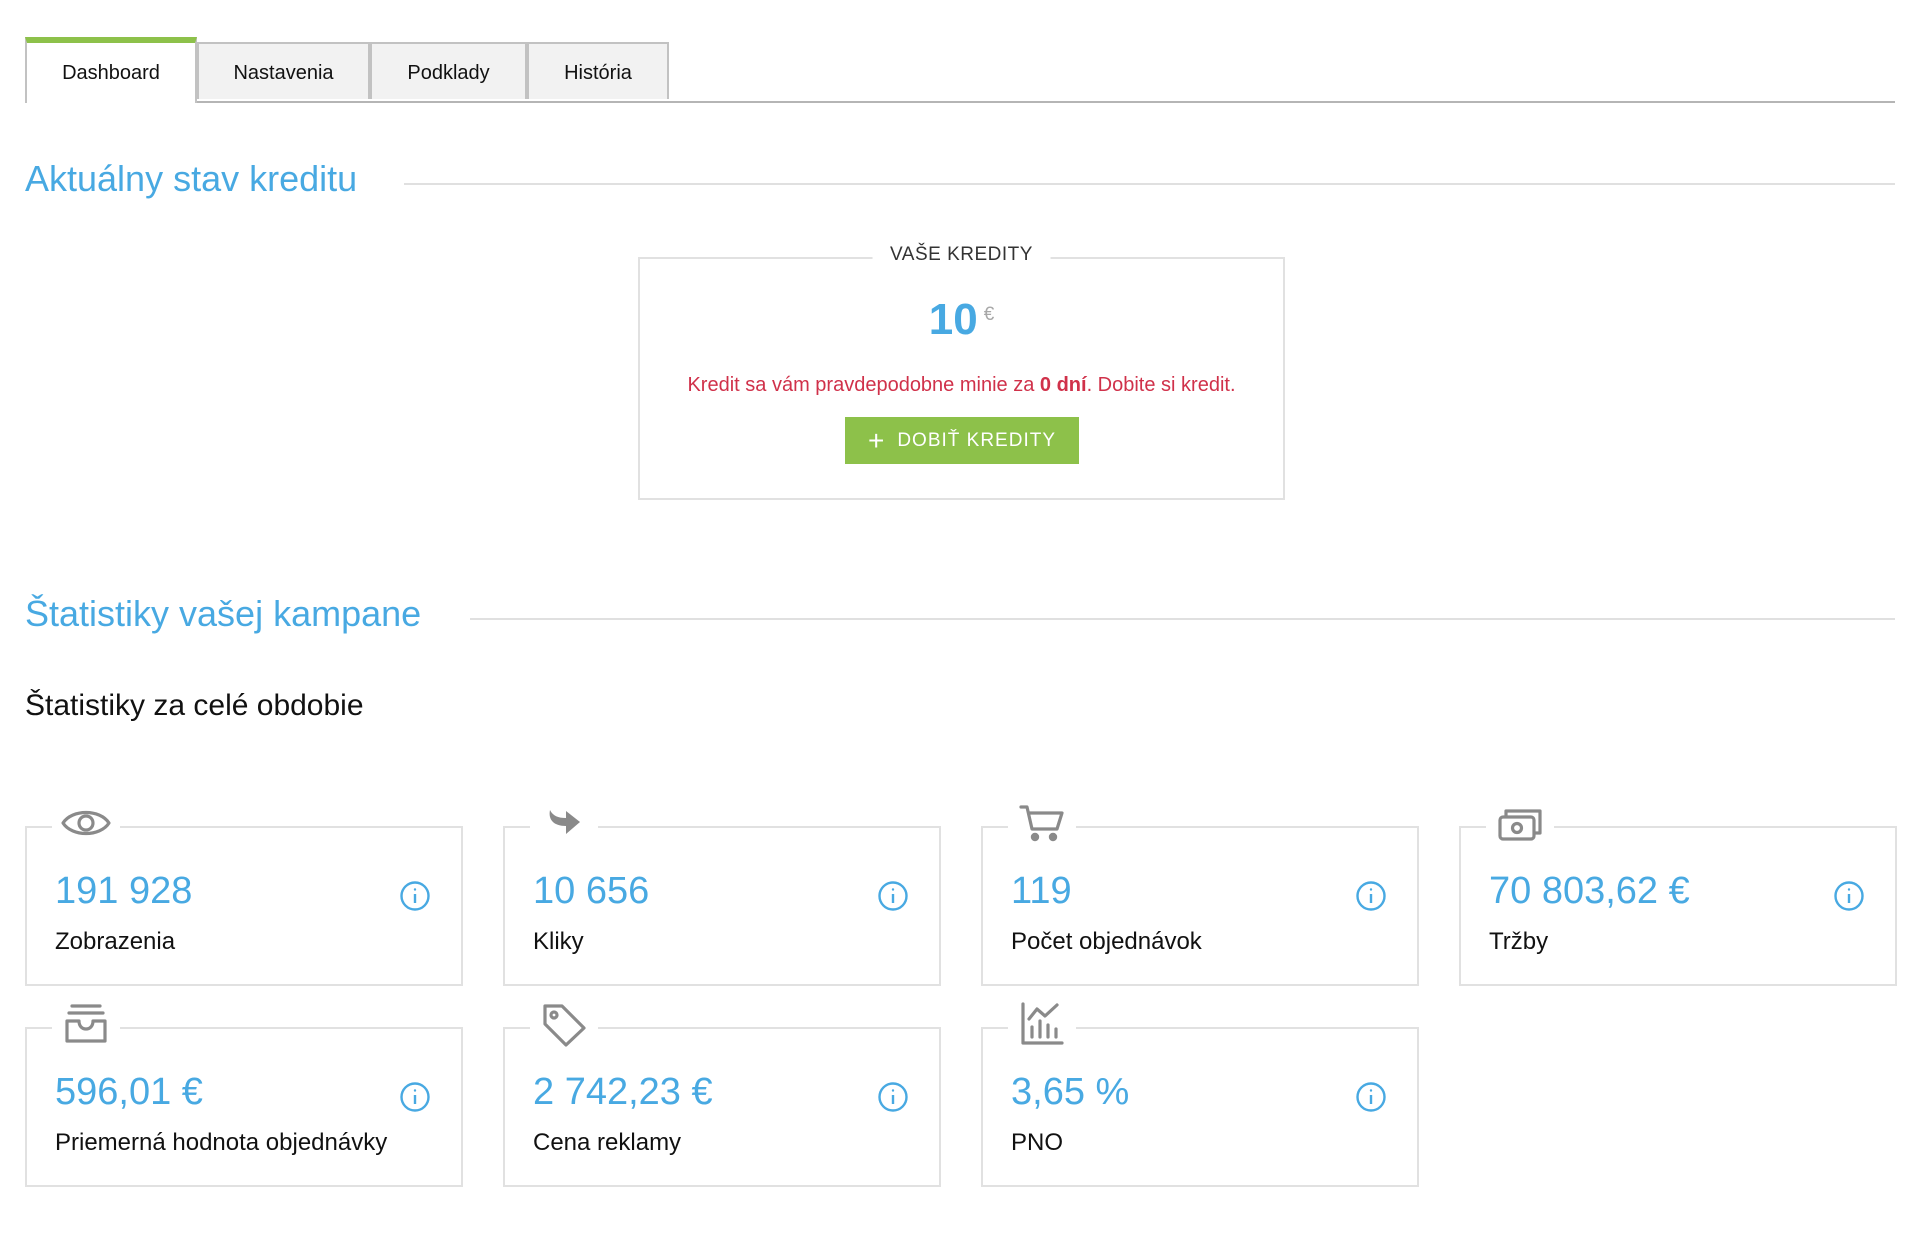 The width and height of the screenshot is (1920, 1234). I want to click on credit-section-divider, so click(1149, 184).